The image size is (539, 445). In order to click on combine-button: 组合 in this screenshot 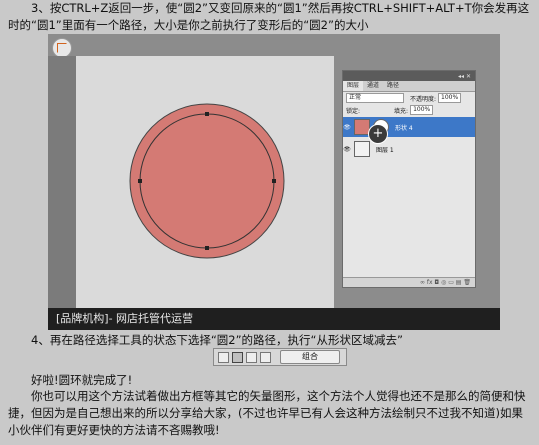, I will do `click(310, 357)`.